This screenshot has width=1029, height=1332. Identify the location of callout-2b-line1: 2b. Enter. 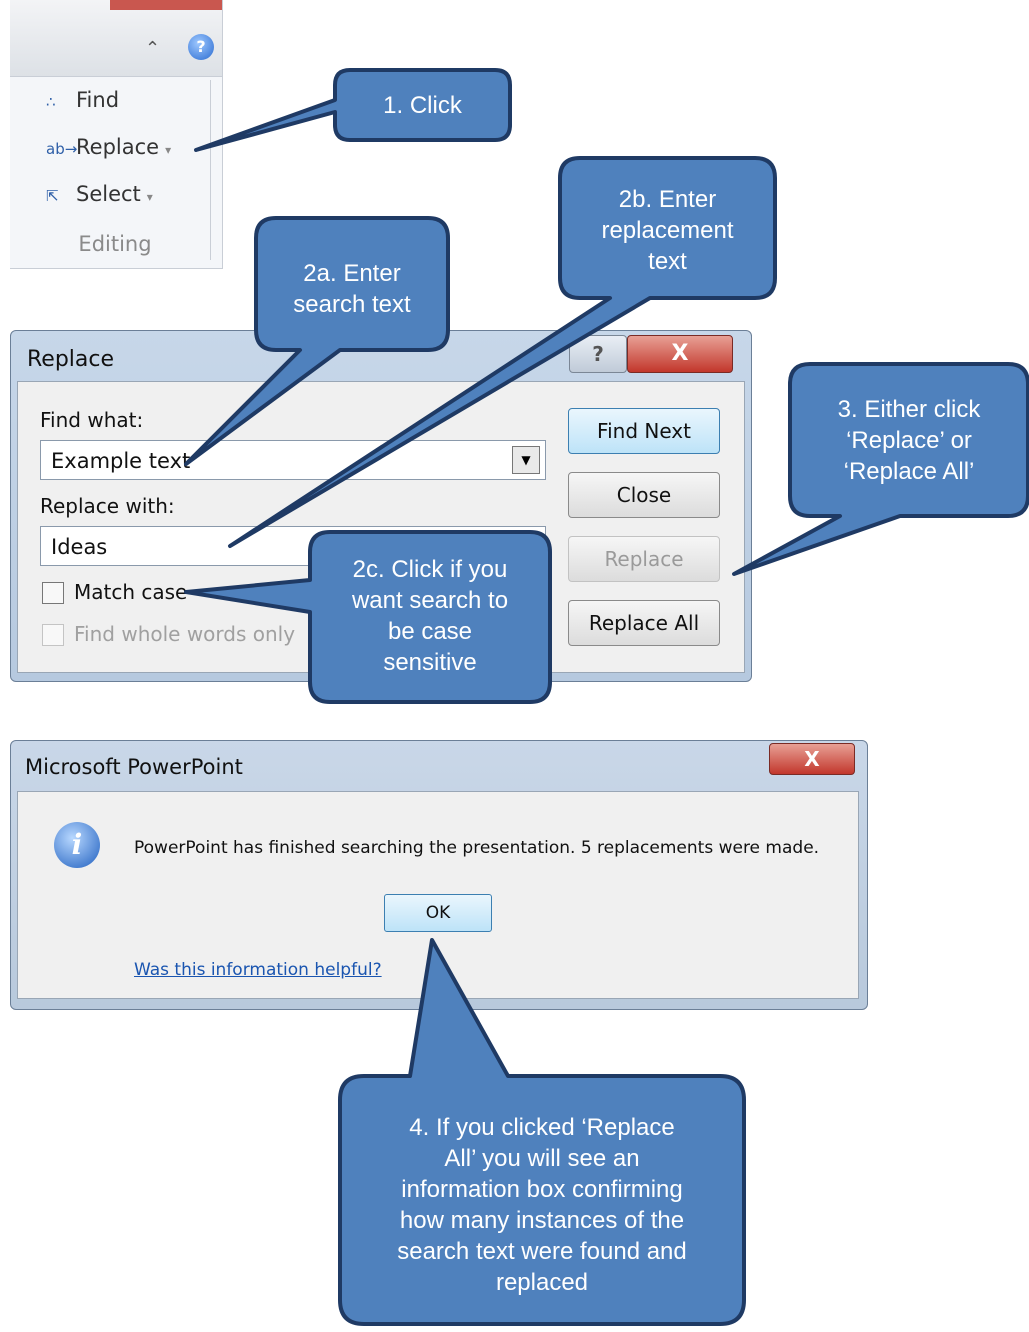
(667, 199).